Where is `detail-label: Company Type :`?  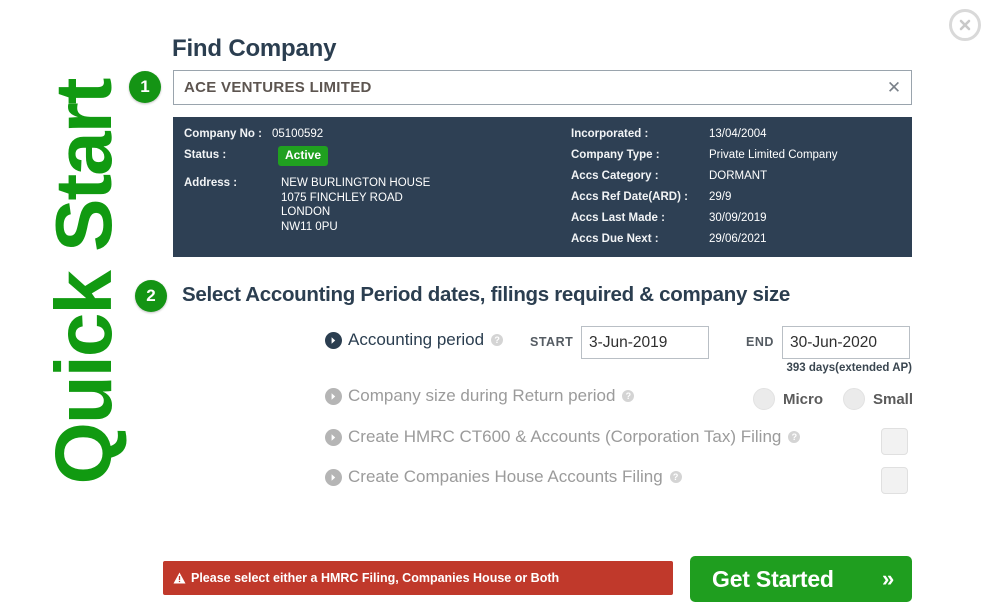
detail-label: Company Type : is located at coordinates (615, 155).